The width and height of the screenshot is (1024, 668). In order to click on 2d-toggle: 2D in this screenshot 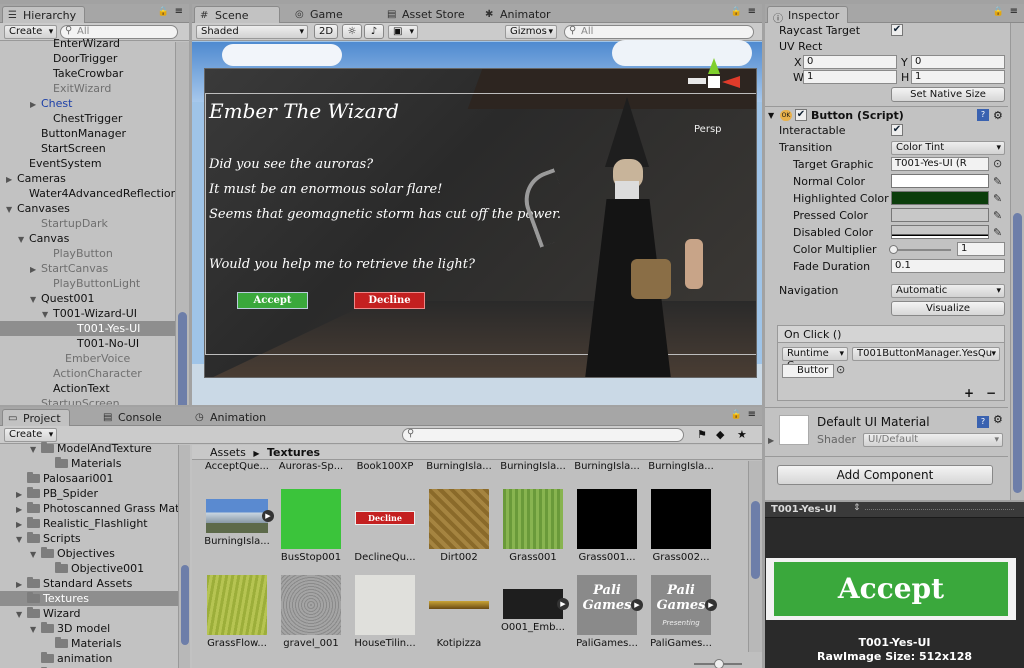, I will do `click(326, 31)`.